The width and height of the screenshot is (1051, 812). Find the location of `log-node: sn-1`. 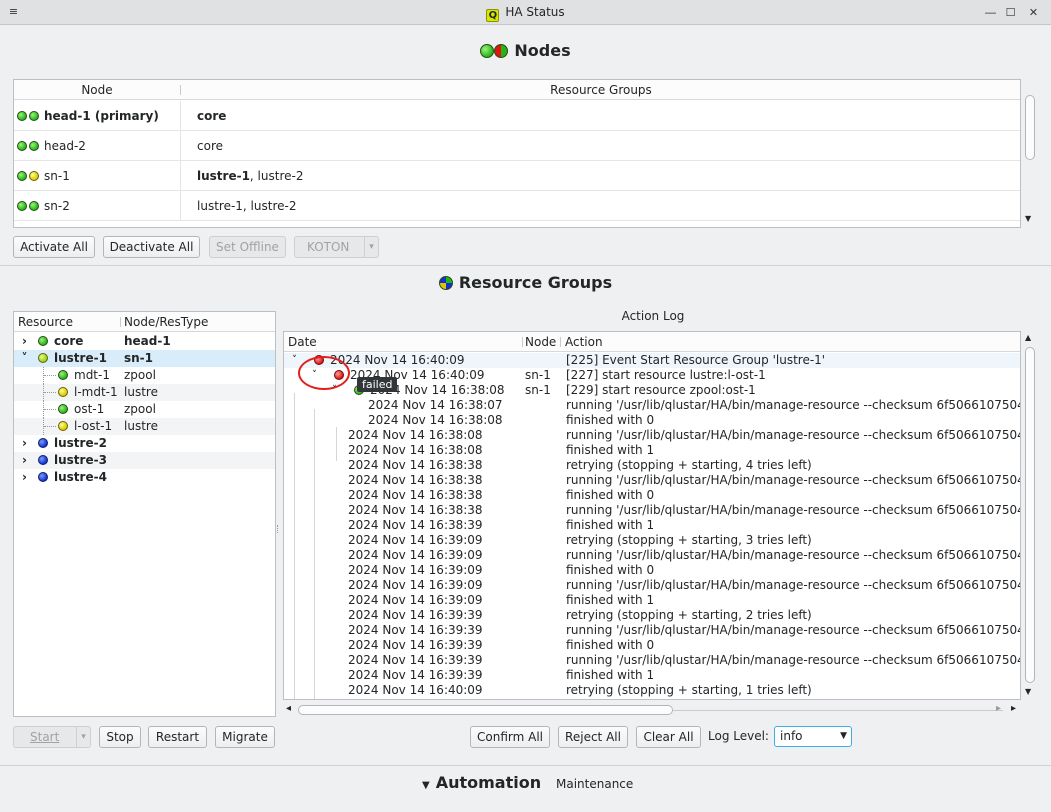

log-node: sn-1 is located at coordinates (538, 375).